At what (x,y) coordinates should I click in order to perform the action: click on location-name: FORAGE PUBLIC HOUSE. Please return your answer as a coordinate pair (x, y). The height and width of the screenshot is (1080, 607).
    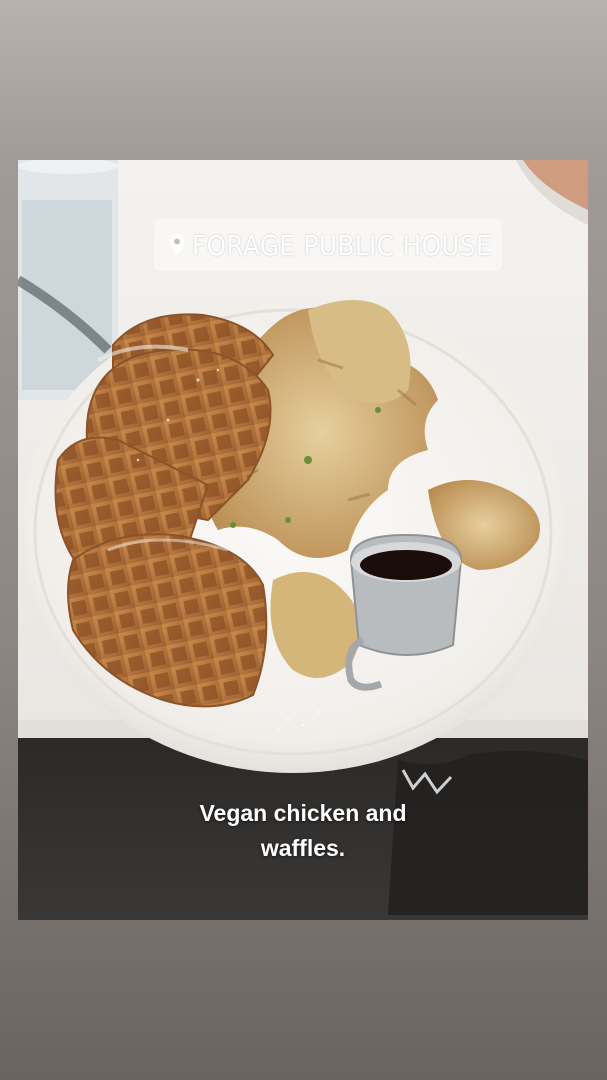
    Looking at the image, I should click on (342, 245).